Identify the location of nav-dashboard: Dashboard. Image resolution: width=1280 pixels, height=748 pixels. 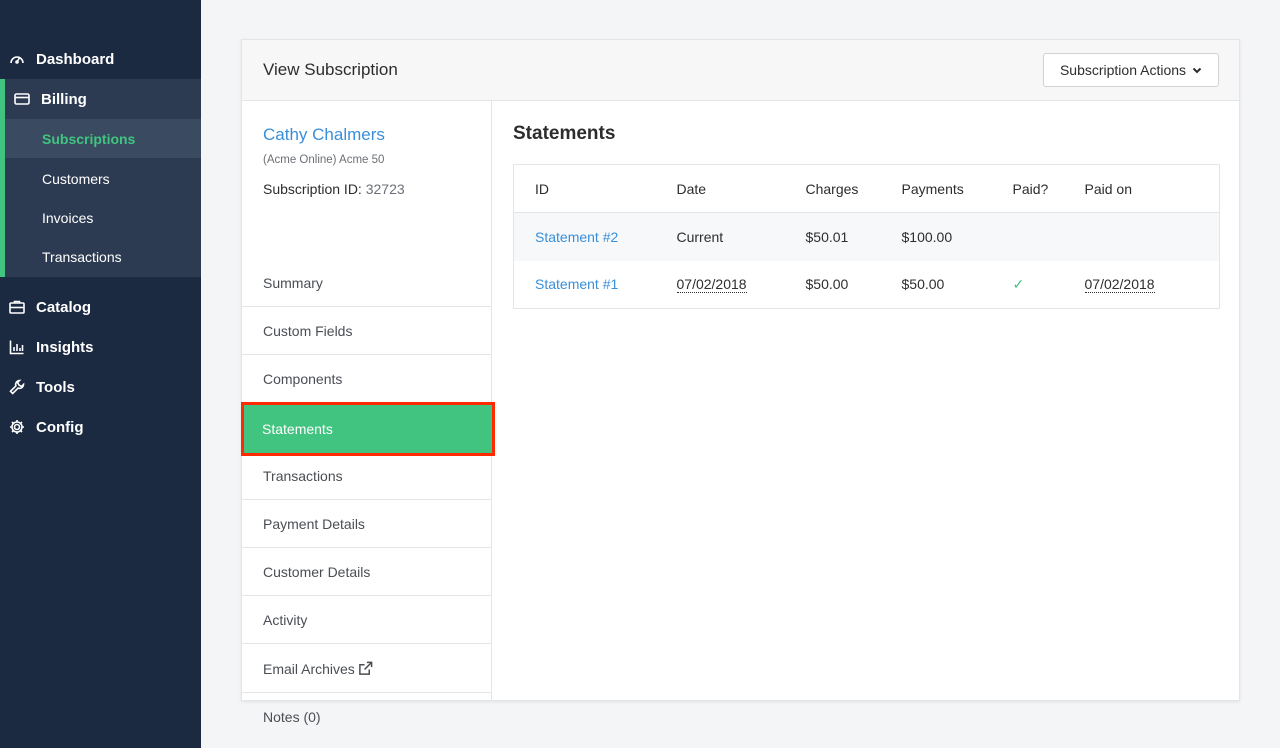
(100, 59).